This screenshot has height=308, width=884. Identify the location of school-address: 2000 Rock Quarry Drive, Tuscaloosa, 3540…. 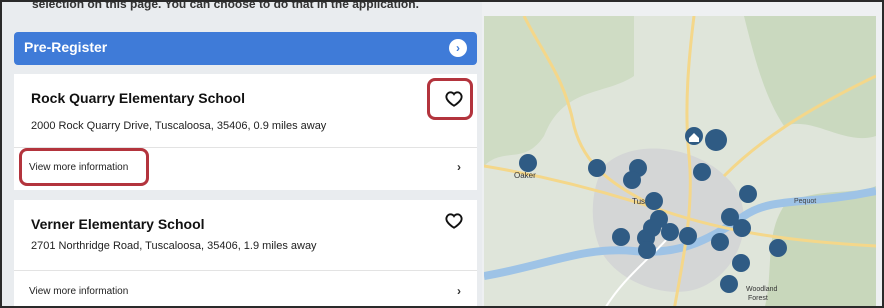
(179, 126).